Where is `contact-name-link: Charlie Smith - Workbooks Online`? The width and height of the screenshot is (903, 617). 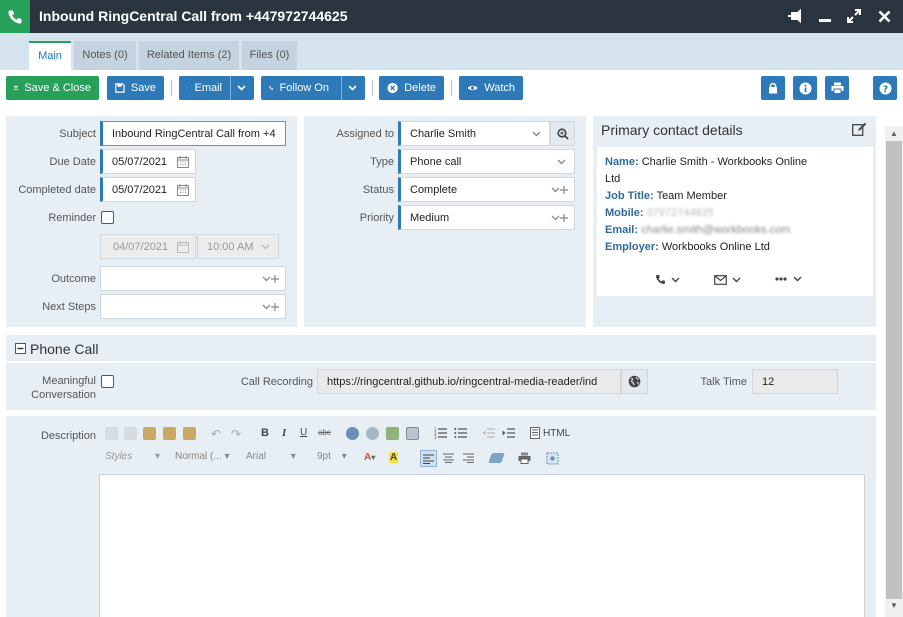
contact-name-link: Charlie Smith - Workbooks Online is located at coordinates (724, 162).